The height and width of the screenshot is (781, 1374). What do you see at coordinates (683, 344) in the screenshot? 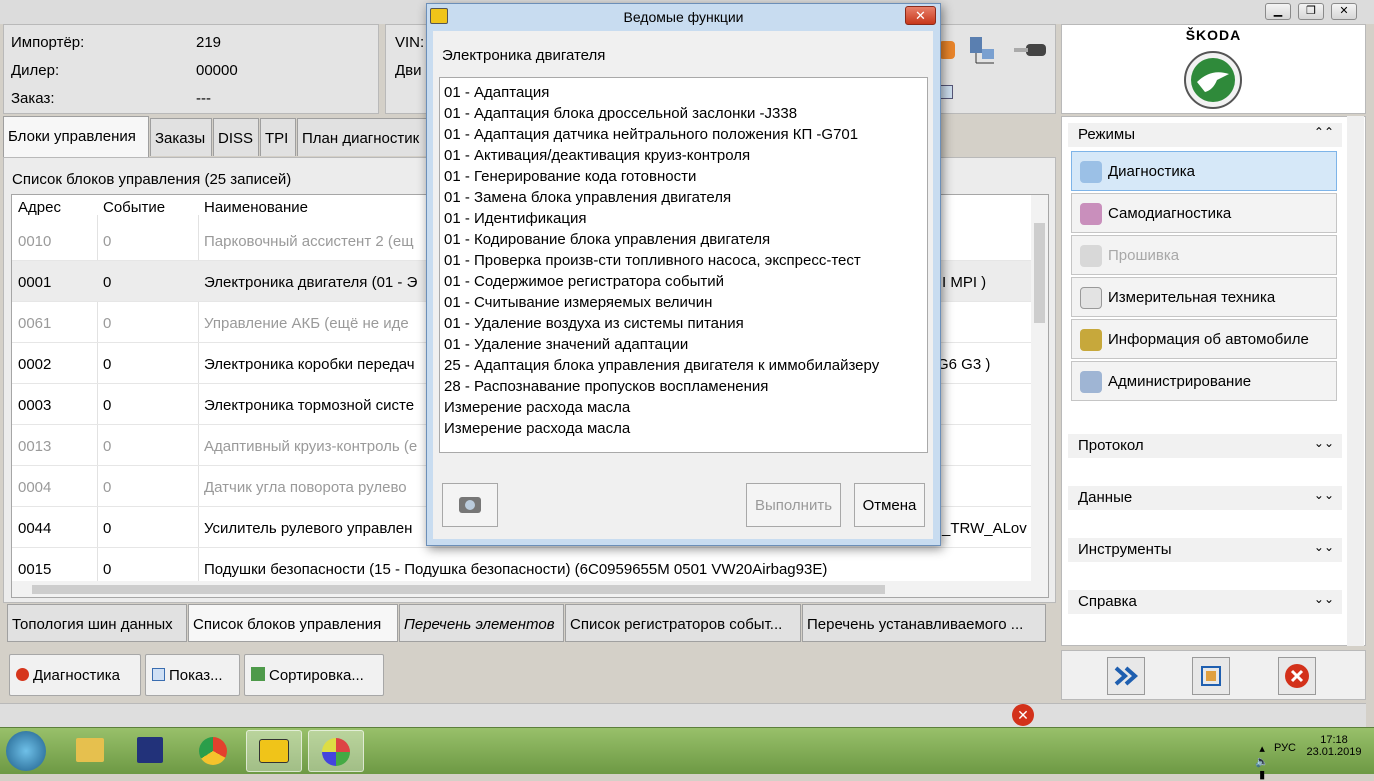
I see `list-item: 01 - Удаление значений адаптации` at bounding box center [683, 344].